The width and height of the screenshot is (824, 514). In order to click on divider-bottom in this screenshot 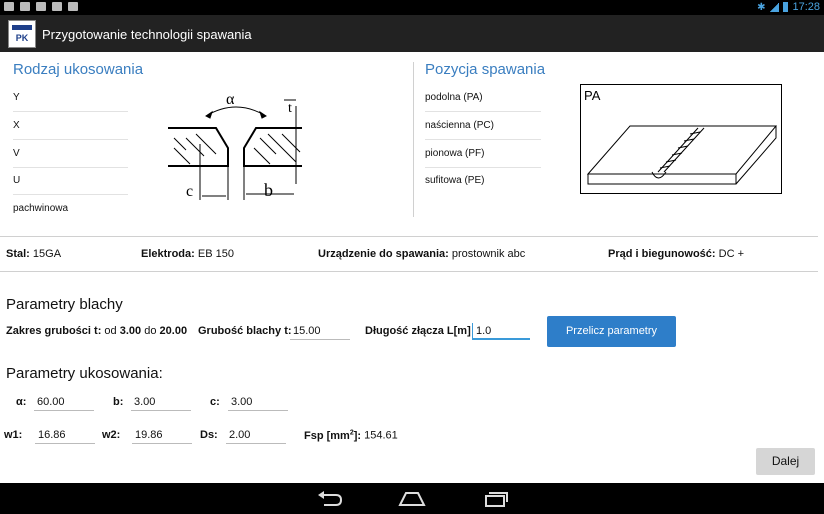, I will do `click(409, 271)`.